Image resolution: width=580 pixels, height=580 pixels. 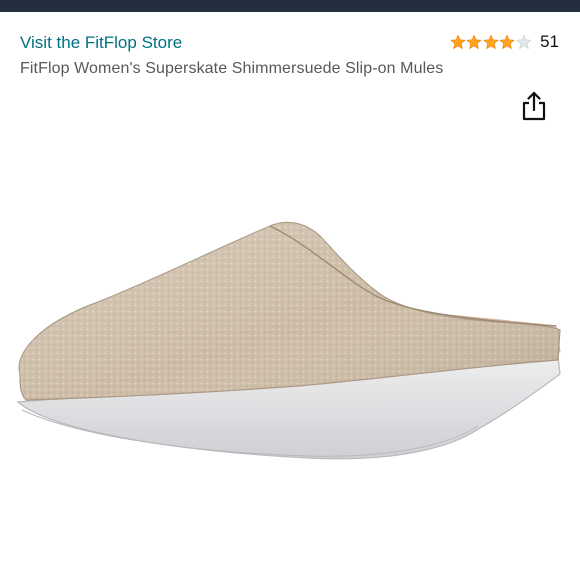 What do you see at coordinates (549, 41) in the screenshot?
I see `rating-count: 51` at bounding box center [549, 41].